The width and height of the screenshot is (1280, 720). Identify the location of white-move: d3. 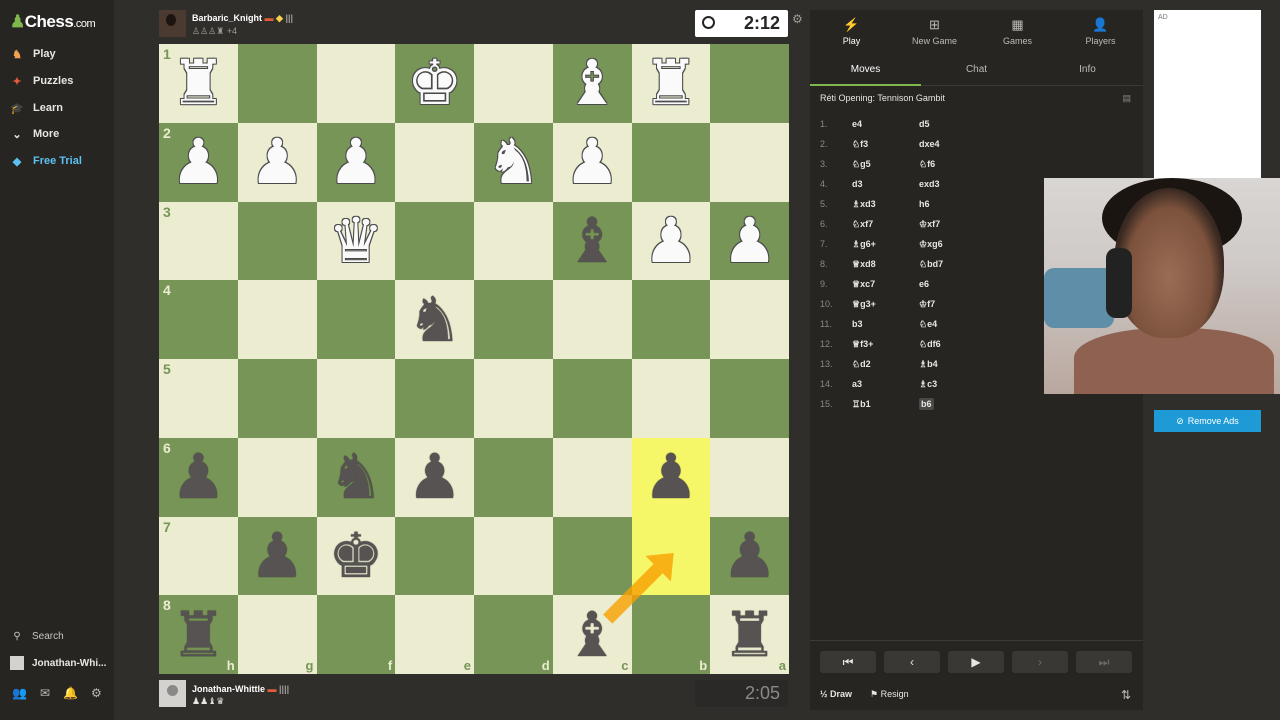
(857, 184).